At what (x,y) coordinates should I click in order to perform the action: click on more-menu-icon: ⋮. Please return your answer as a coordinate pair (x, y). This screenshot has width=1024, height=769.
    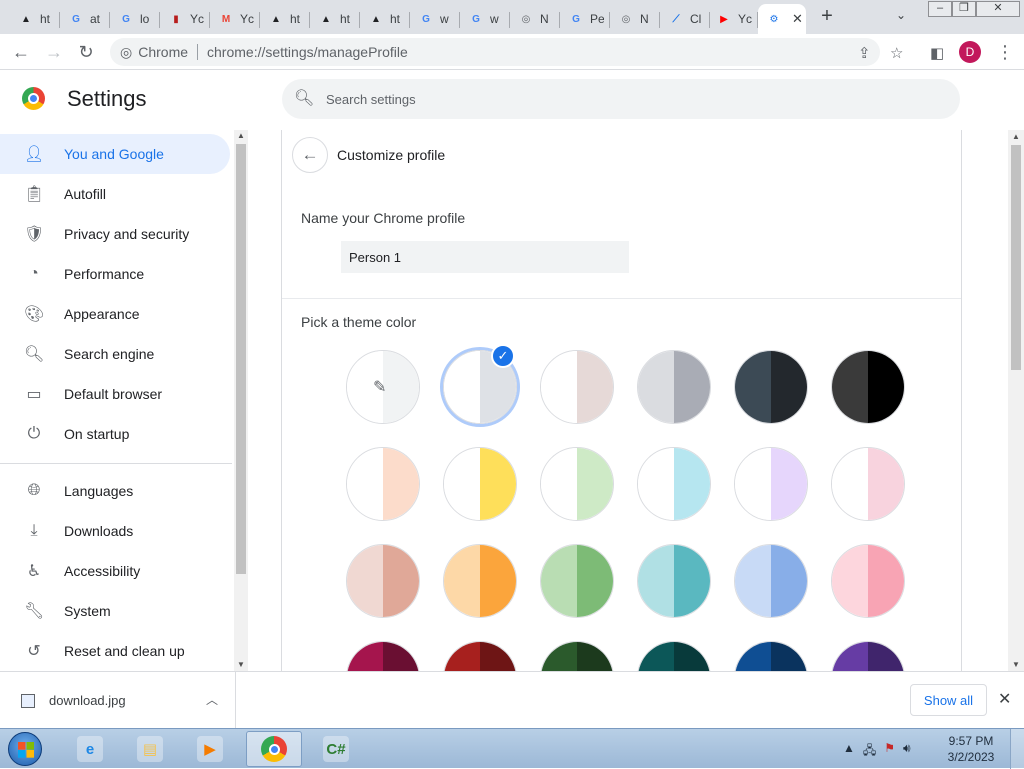
    Looking at the image, I should click on (1005, 52).